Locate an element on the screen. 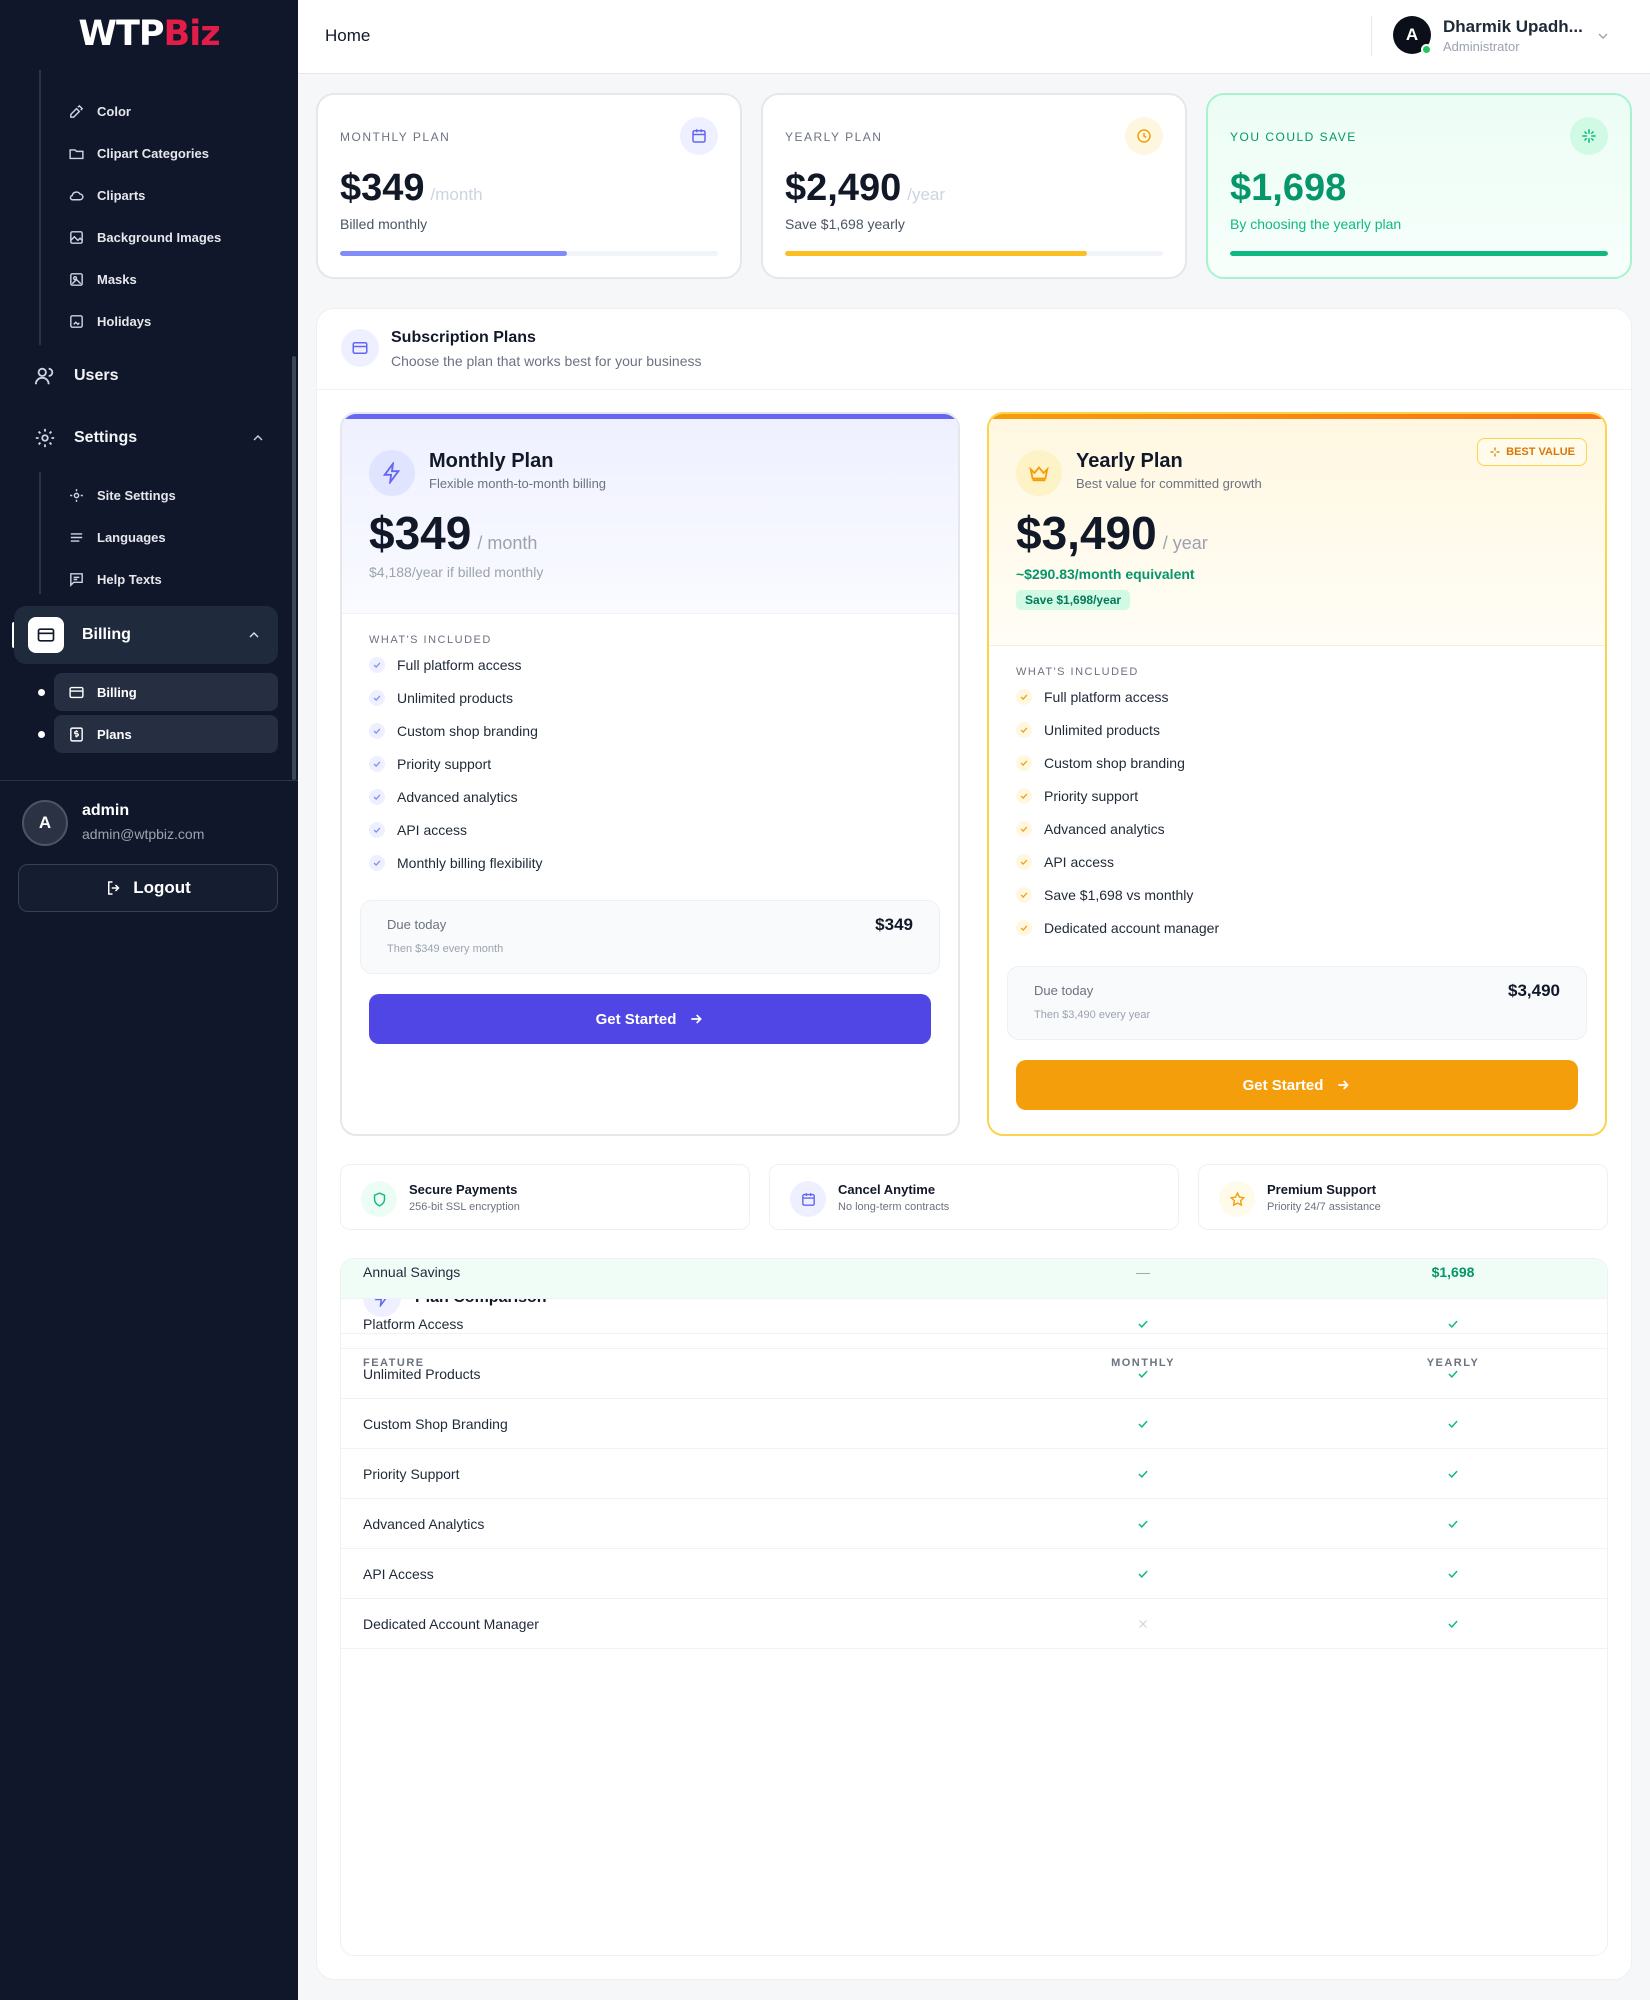  plan-name: Monthly Plan is located at coordinates (491, 461).